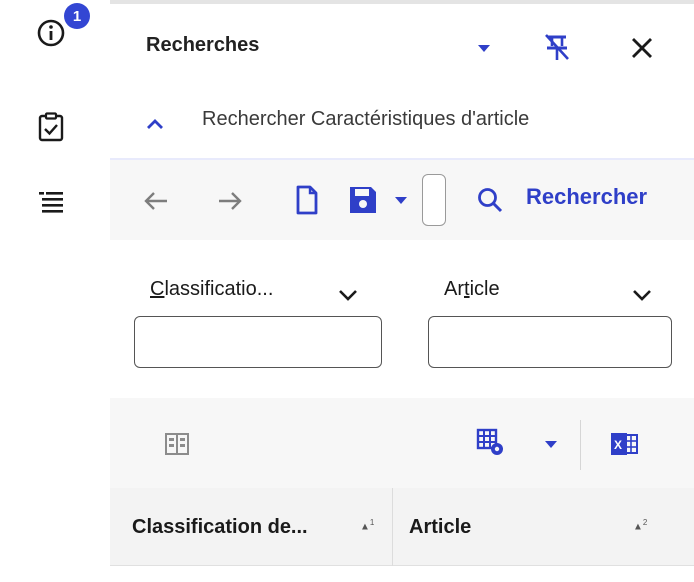 The width and height of the screenshot is (694, 582). I want to click on column-header-classification: Classification de... ▲1, so click(251, 527).